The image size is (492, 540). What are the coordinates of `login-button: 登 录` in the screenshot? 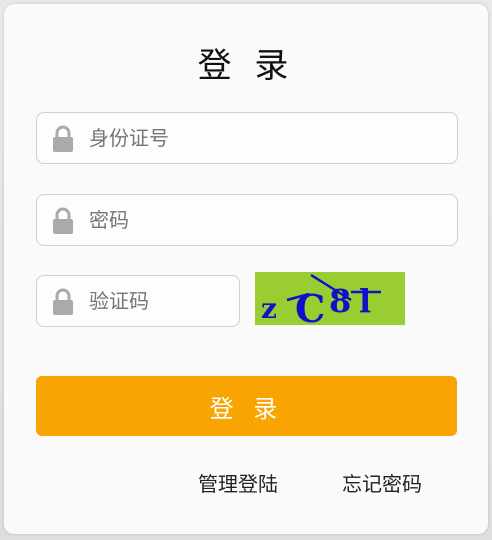 It's located at (246, 406).